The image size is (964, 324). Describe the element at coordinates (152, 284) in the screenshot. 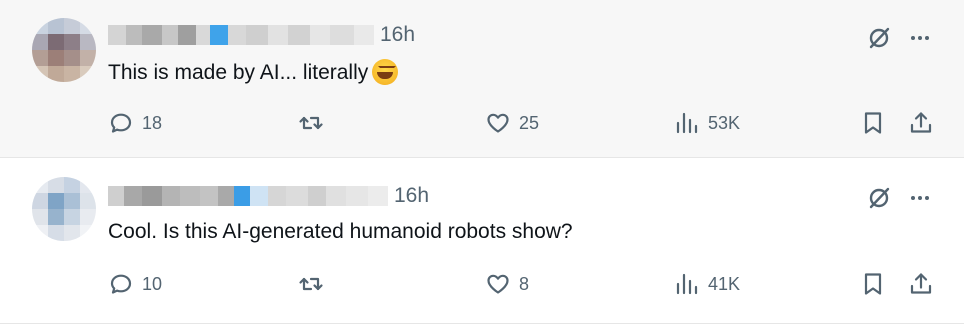

I see `reply-count: 10` at that location.